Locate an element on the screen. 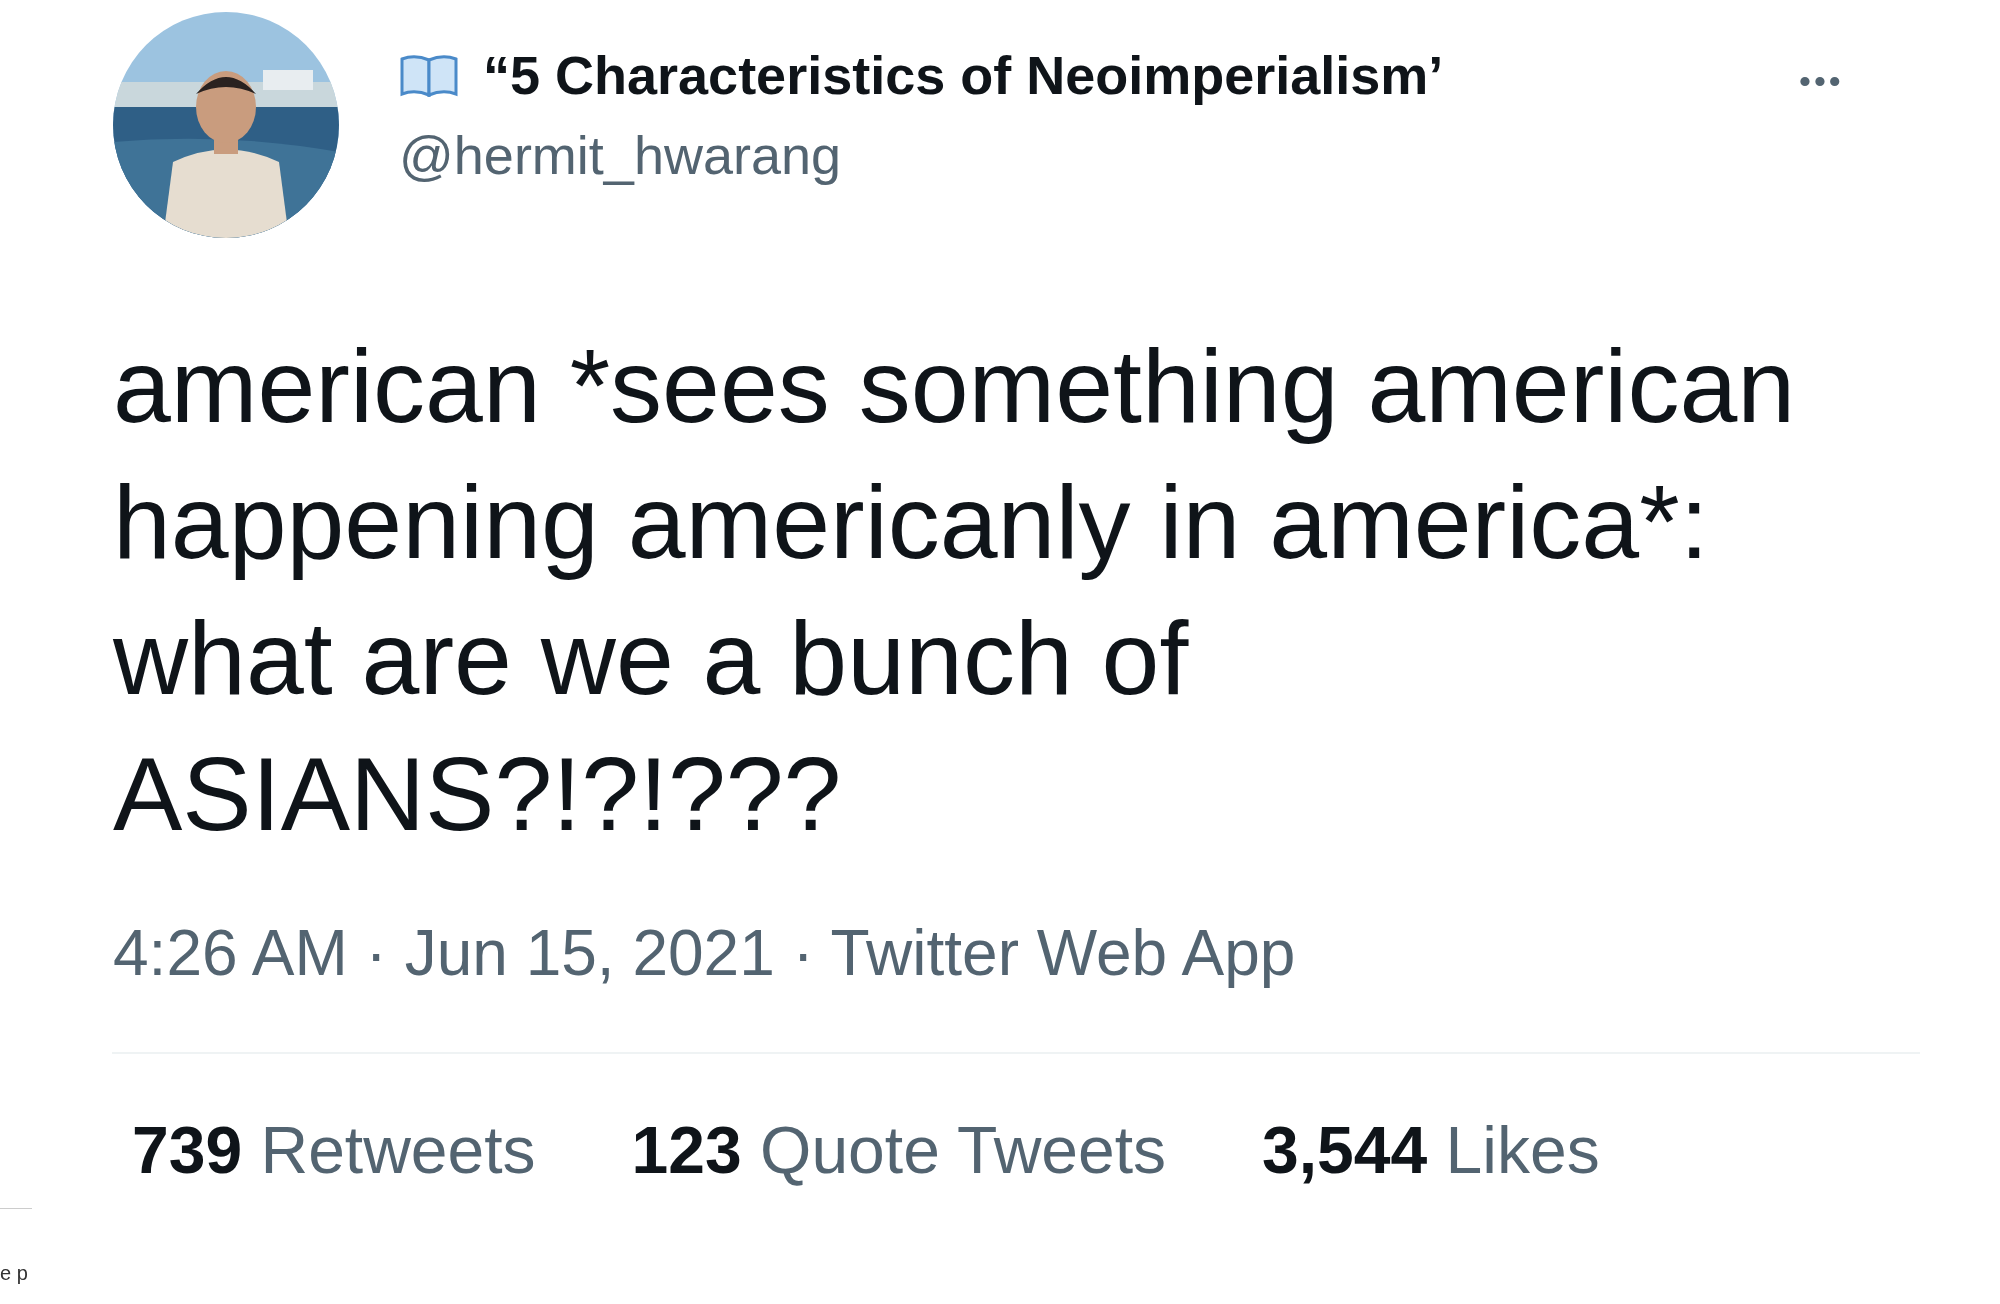 The height and width of the screenshot is (1304, 2000). display-name: “5 Characteristics of Neoimperialism’ is located at coordinates (963, 75).